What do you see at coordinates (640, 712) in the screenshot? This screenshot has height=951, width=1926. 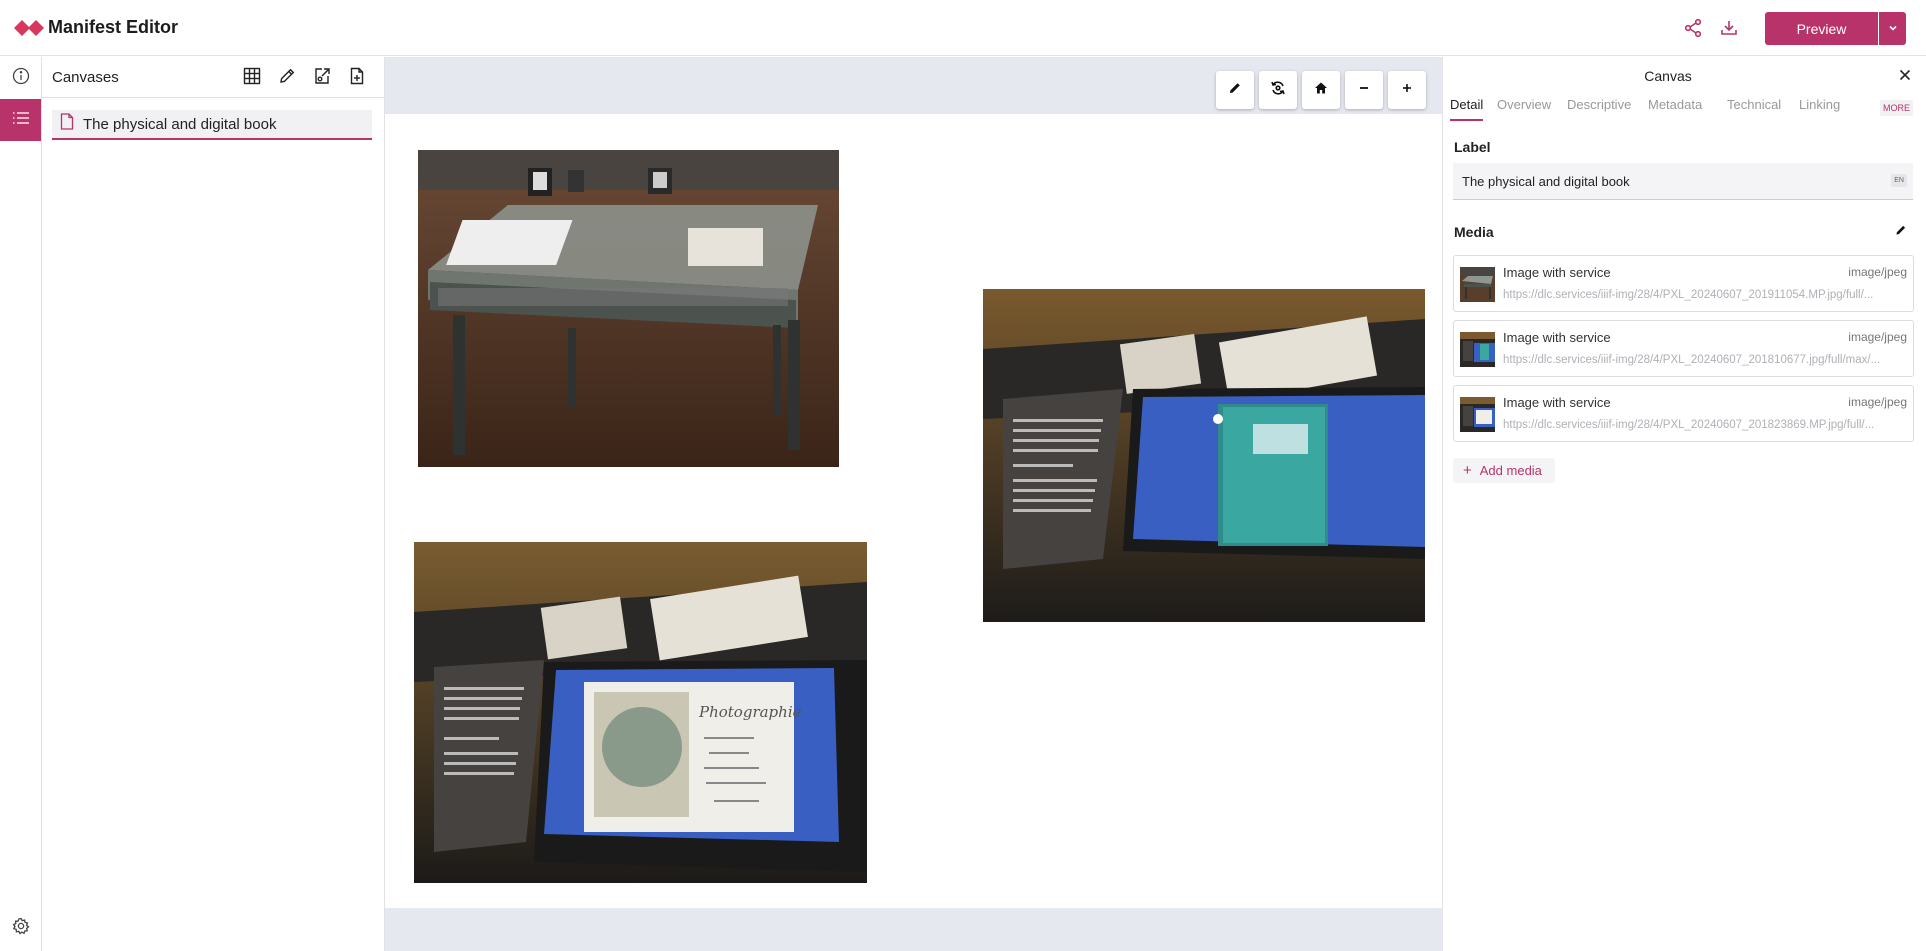 I see `photo-album-screen-photographie: Photographie` at bounding box center [640, 712].